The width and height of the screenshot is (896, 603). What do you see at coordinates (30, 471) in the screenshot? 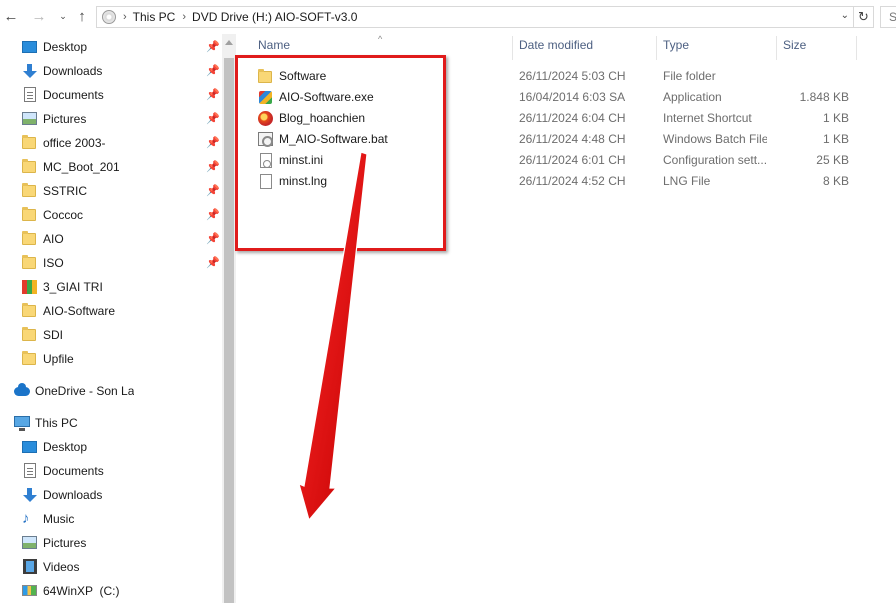
I see `documents-icon` at bounding box center [30, 471].